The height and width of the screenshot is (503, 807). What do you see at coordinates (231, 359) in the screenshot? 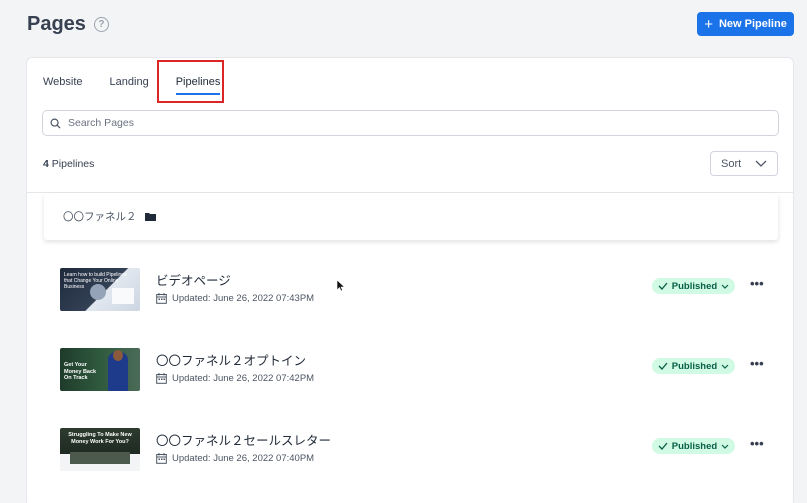
I see `page-name: 〇〇ファネル２オプトイン` at bounding box center [231, 359].